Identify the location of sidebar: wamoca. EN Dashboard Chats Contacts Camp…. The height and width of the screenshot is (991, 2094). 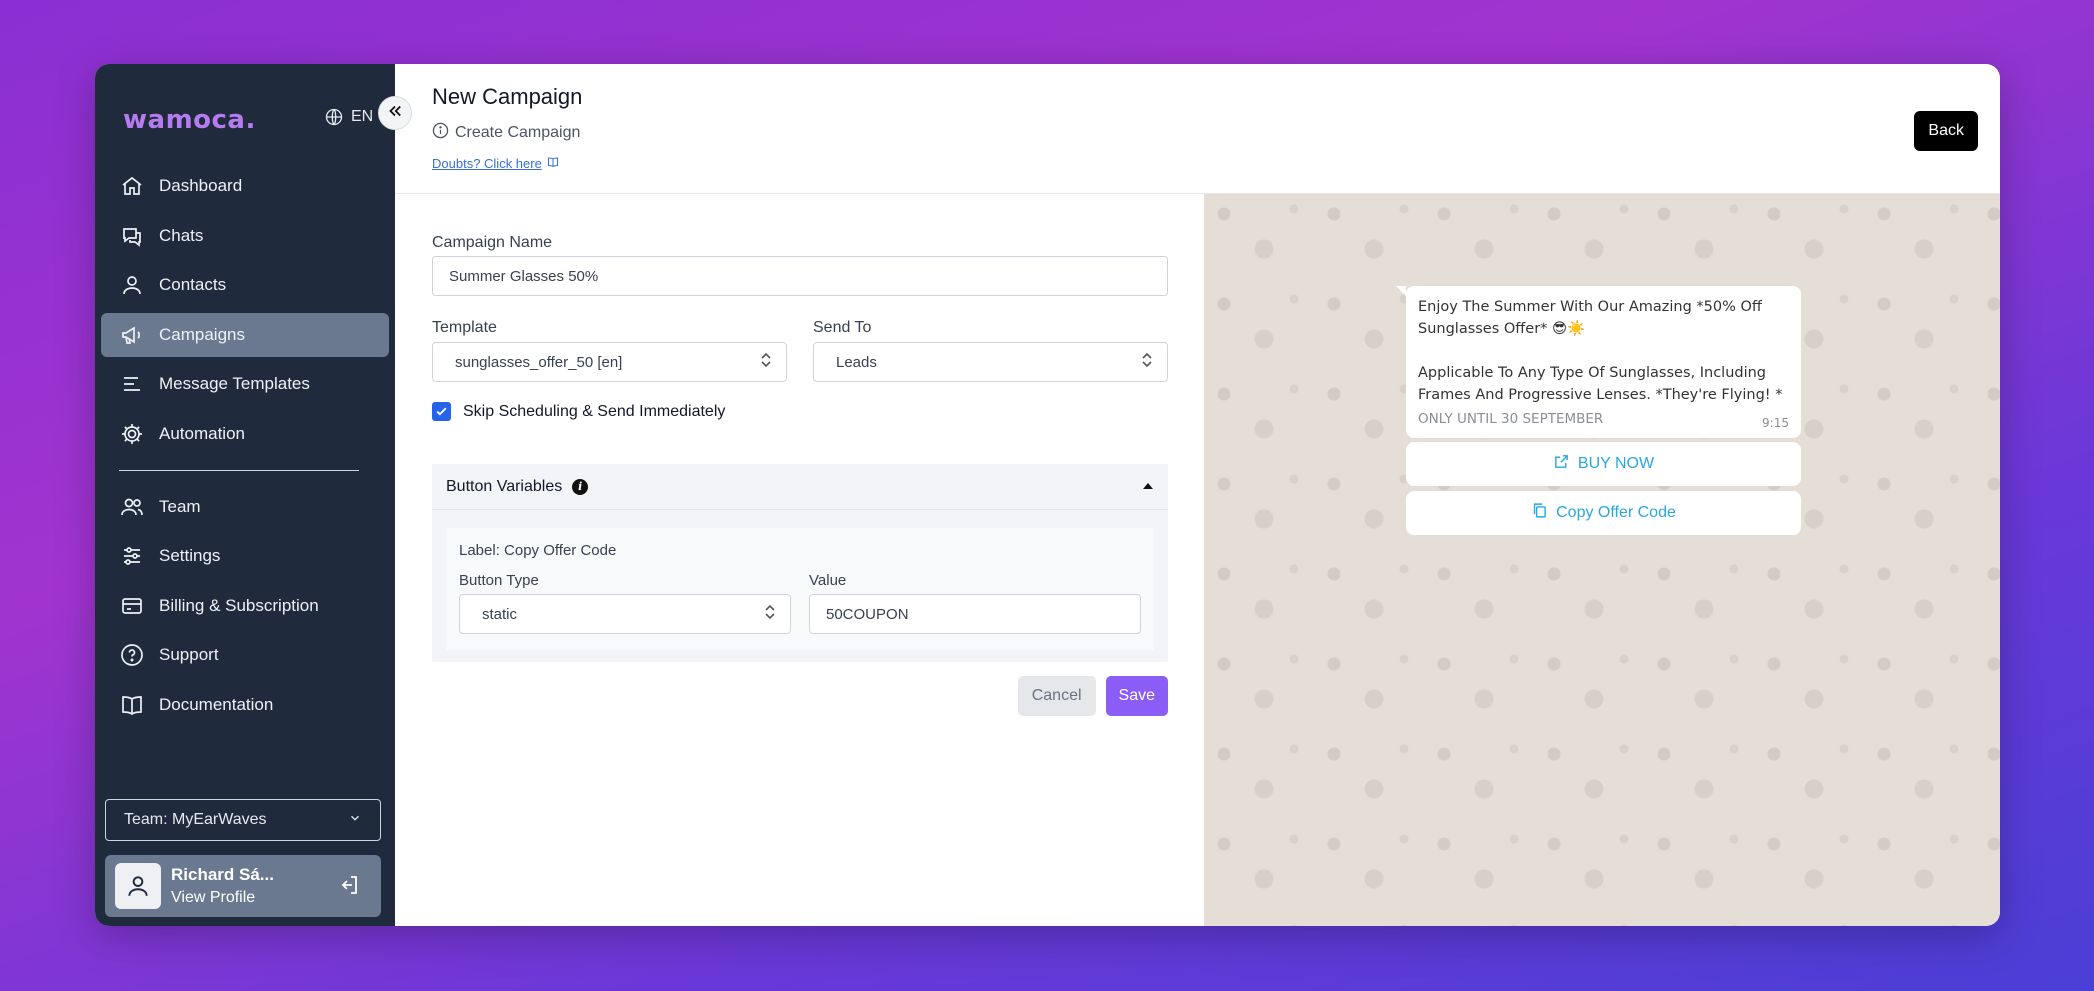
(245, 495).